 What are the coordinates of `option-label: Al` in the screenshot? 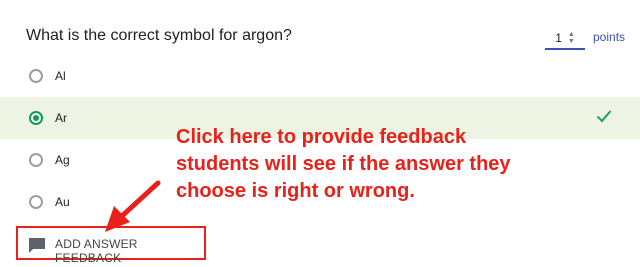 It's located at (60, 76).